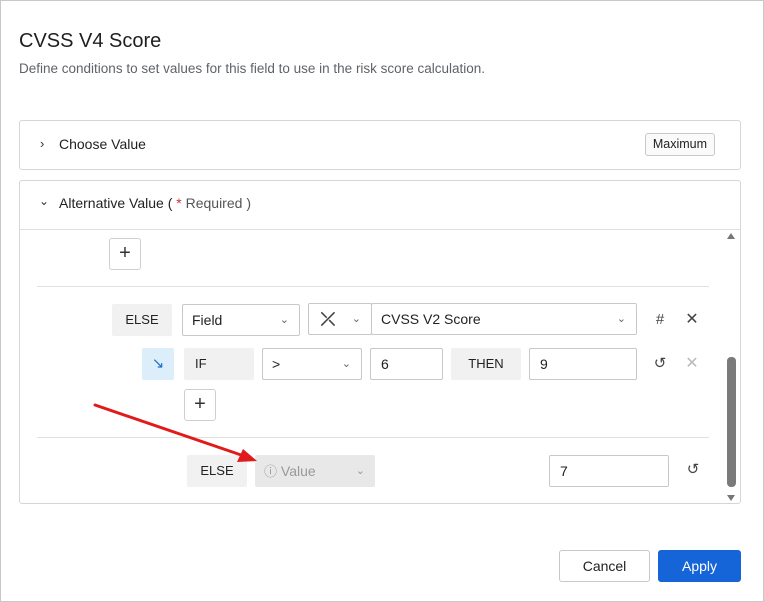 This screenshot has height=602, width=764. Describe the element at coordinates (42, 143) in the screenshot. I see `chevron-right-icon: ›` at that location.